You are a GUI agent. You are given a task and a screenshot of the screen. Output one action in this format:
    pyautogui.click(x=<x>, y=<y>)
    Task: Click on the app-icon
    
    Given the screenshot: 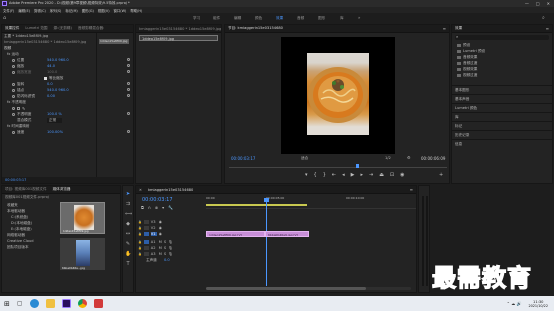 What is the action you would take?
    pyautogui.click(x=98, y=303)
    